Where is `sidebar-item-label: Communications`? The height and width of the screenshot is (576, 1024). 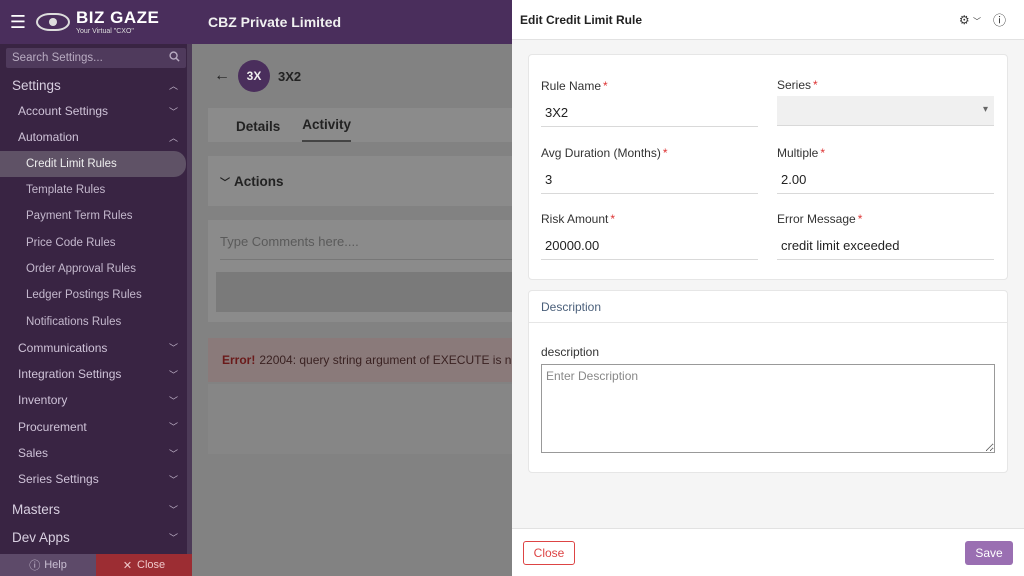 sidebar-item-label: Communications is located at coordinates (63, 347).